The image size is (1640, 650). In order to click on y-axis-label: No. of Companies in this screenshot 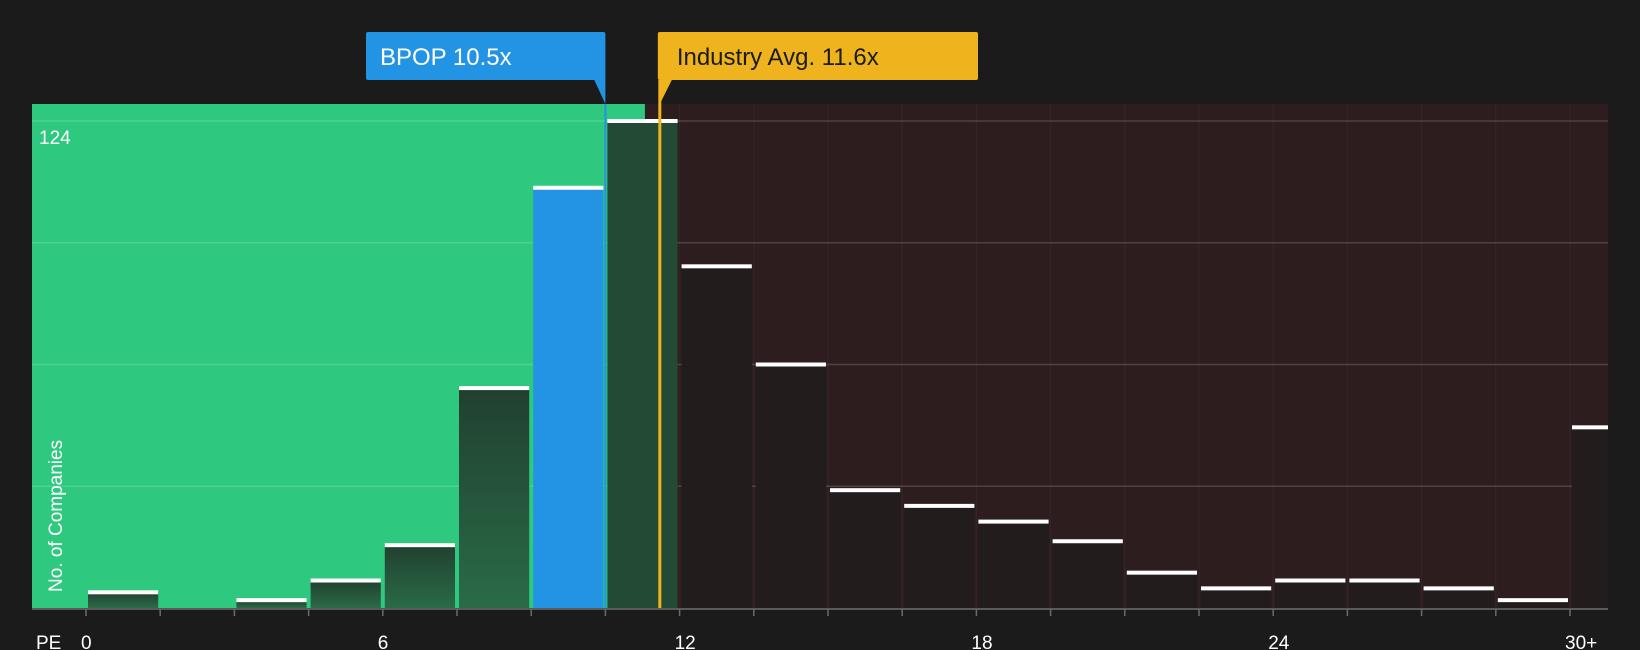, I will do `click(56, 516)`.